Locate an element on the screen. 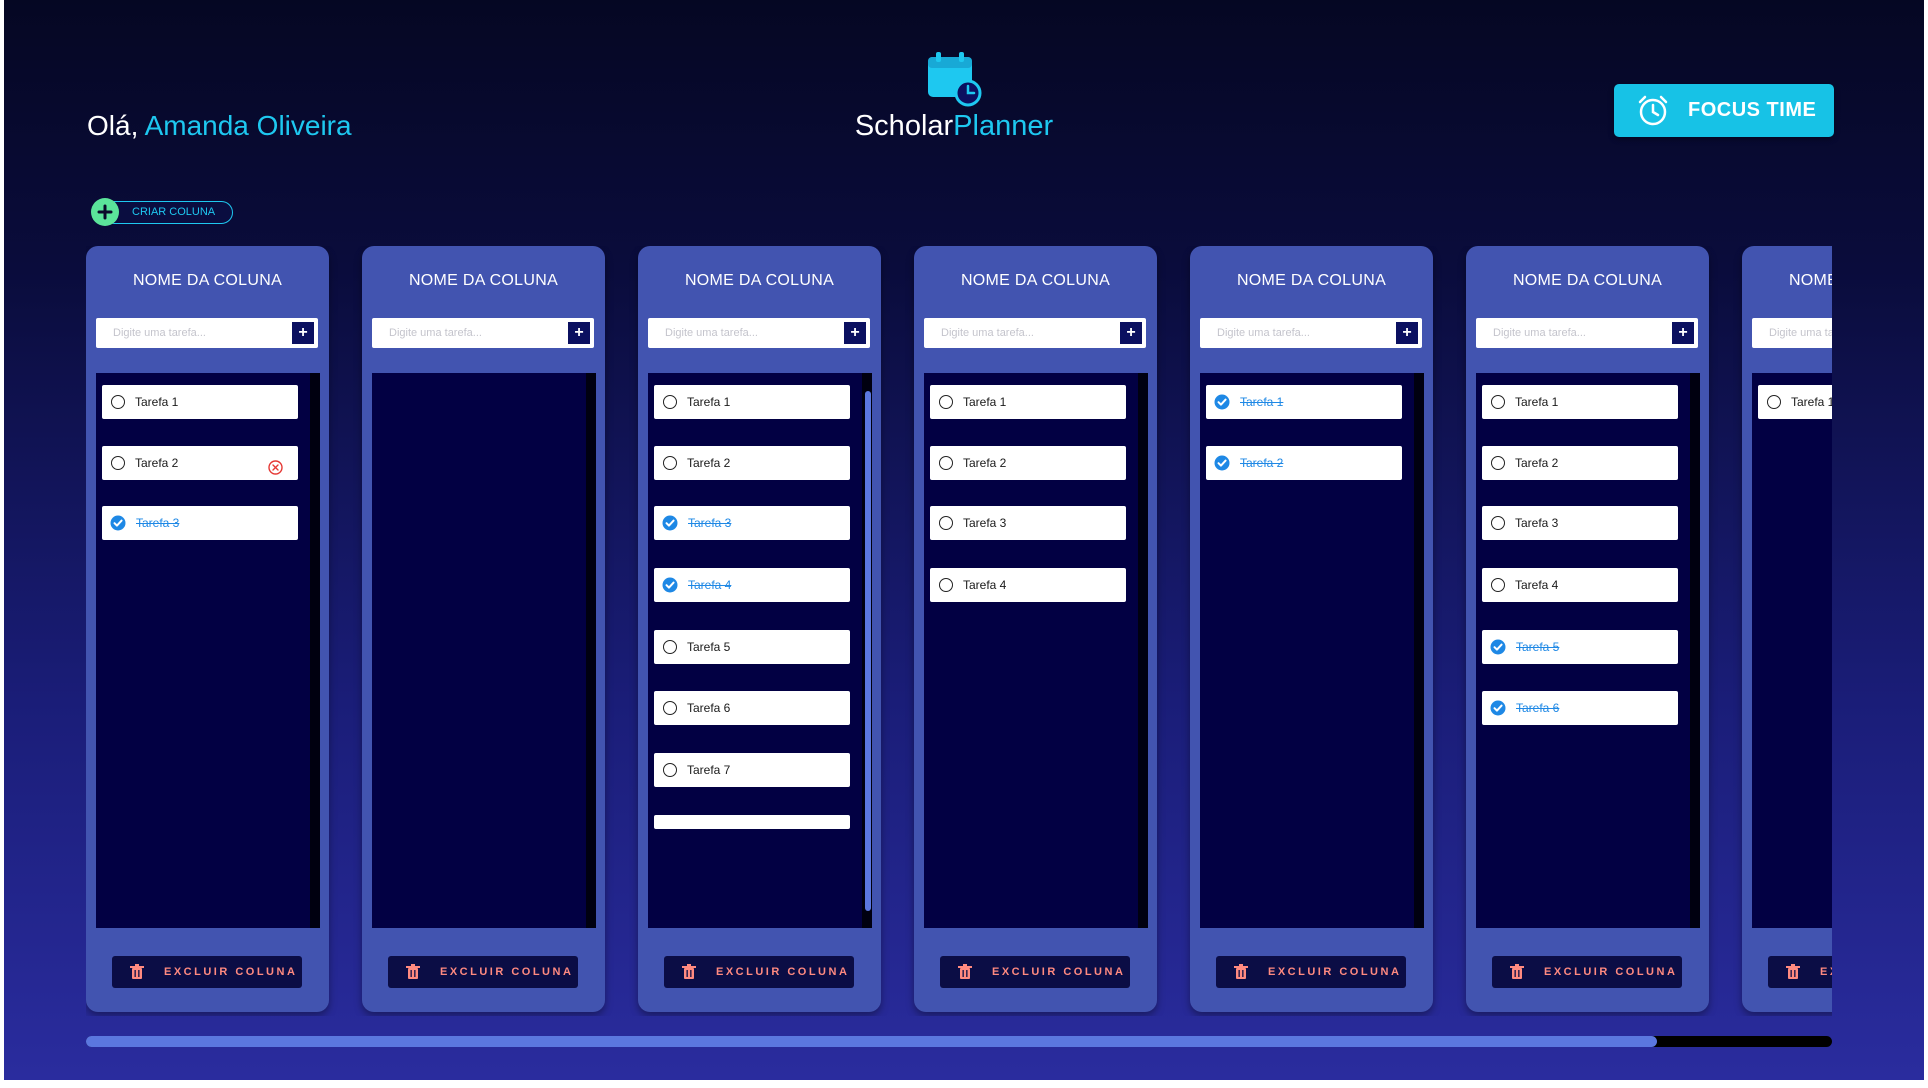 The height and width of the screenshot is (1088, 1928). greeting-prefix: Olá, is located at coordinates (116, 125).